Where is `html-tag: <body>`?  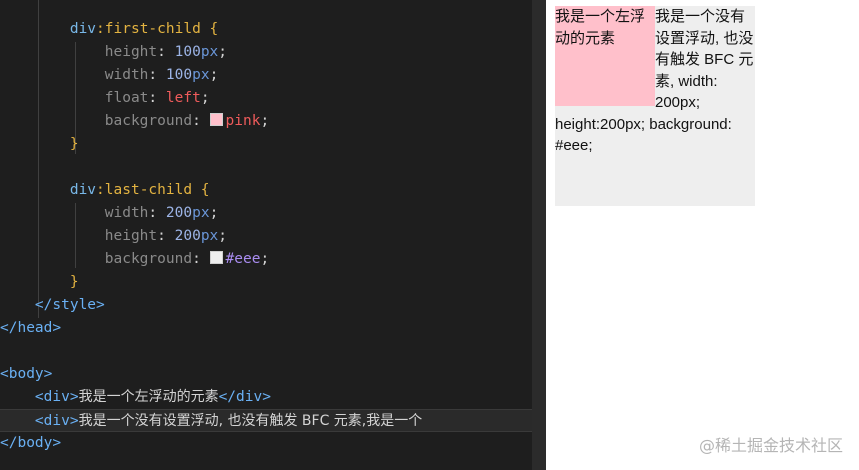
html-tag: <body> is located at coordinates (26, 374).